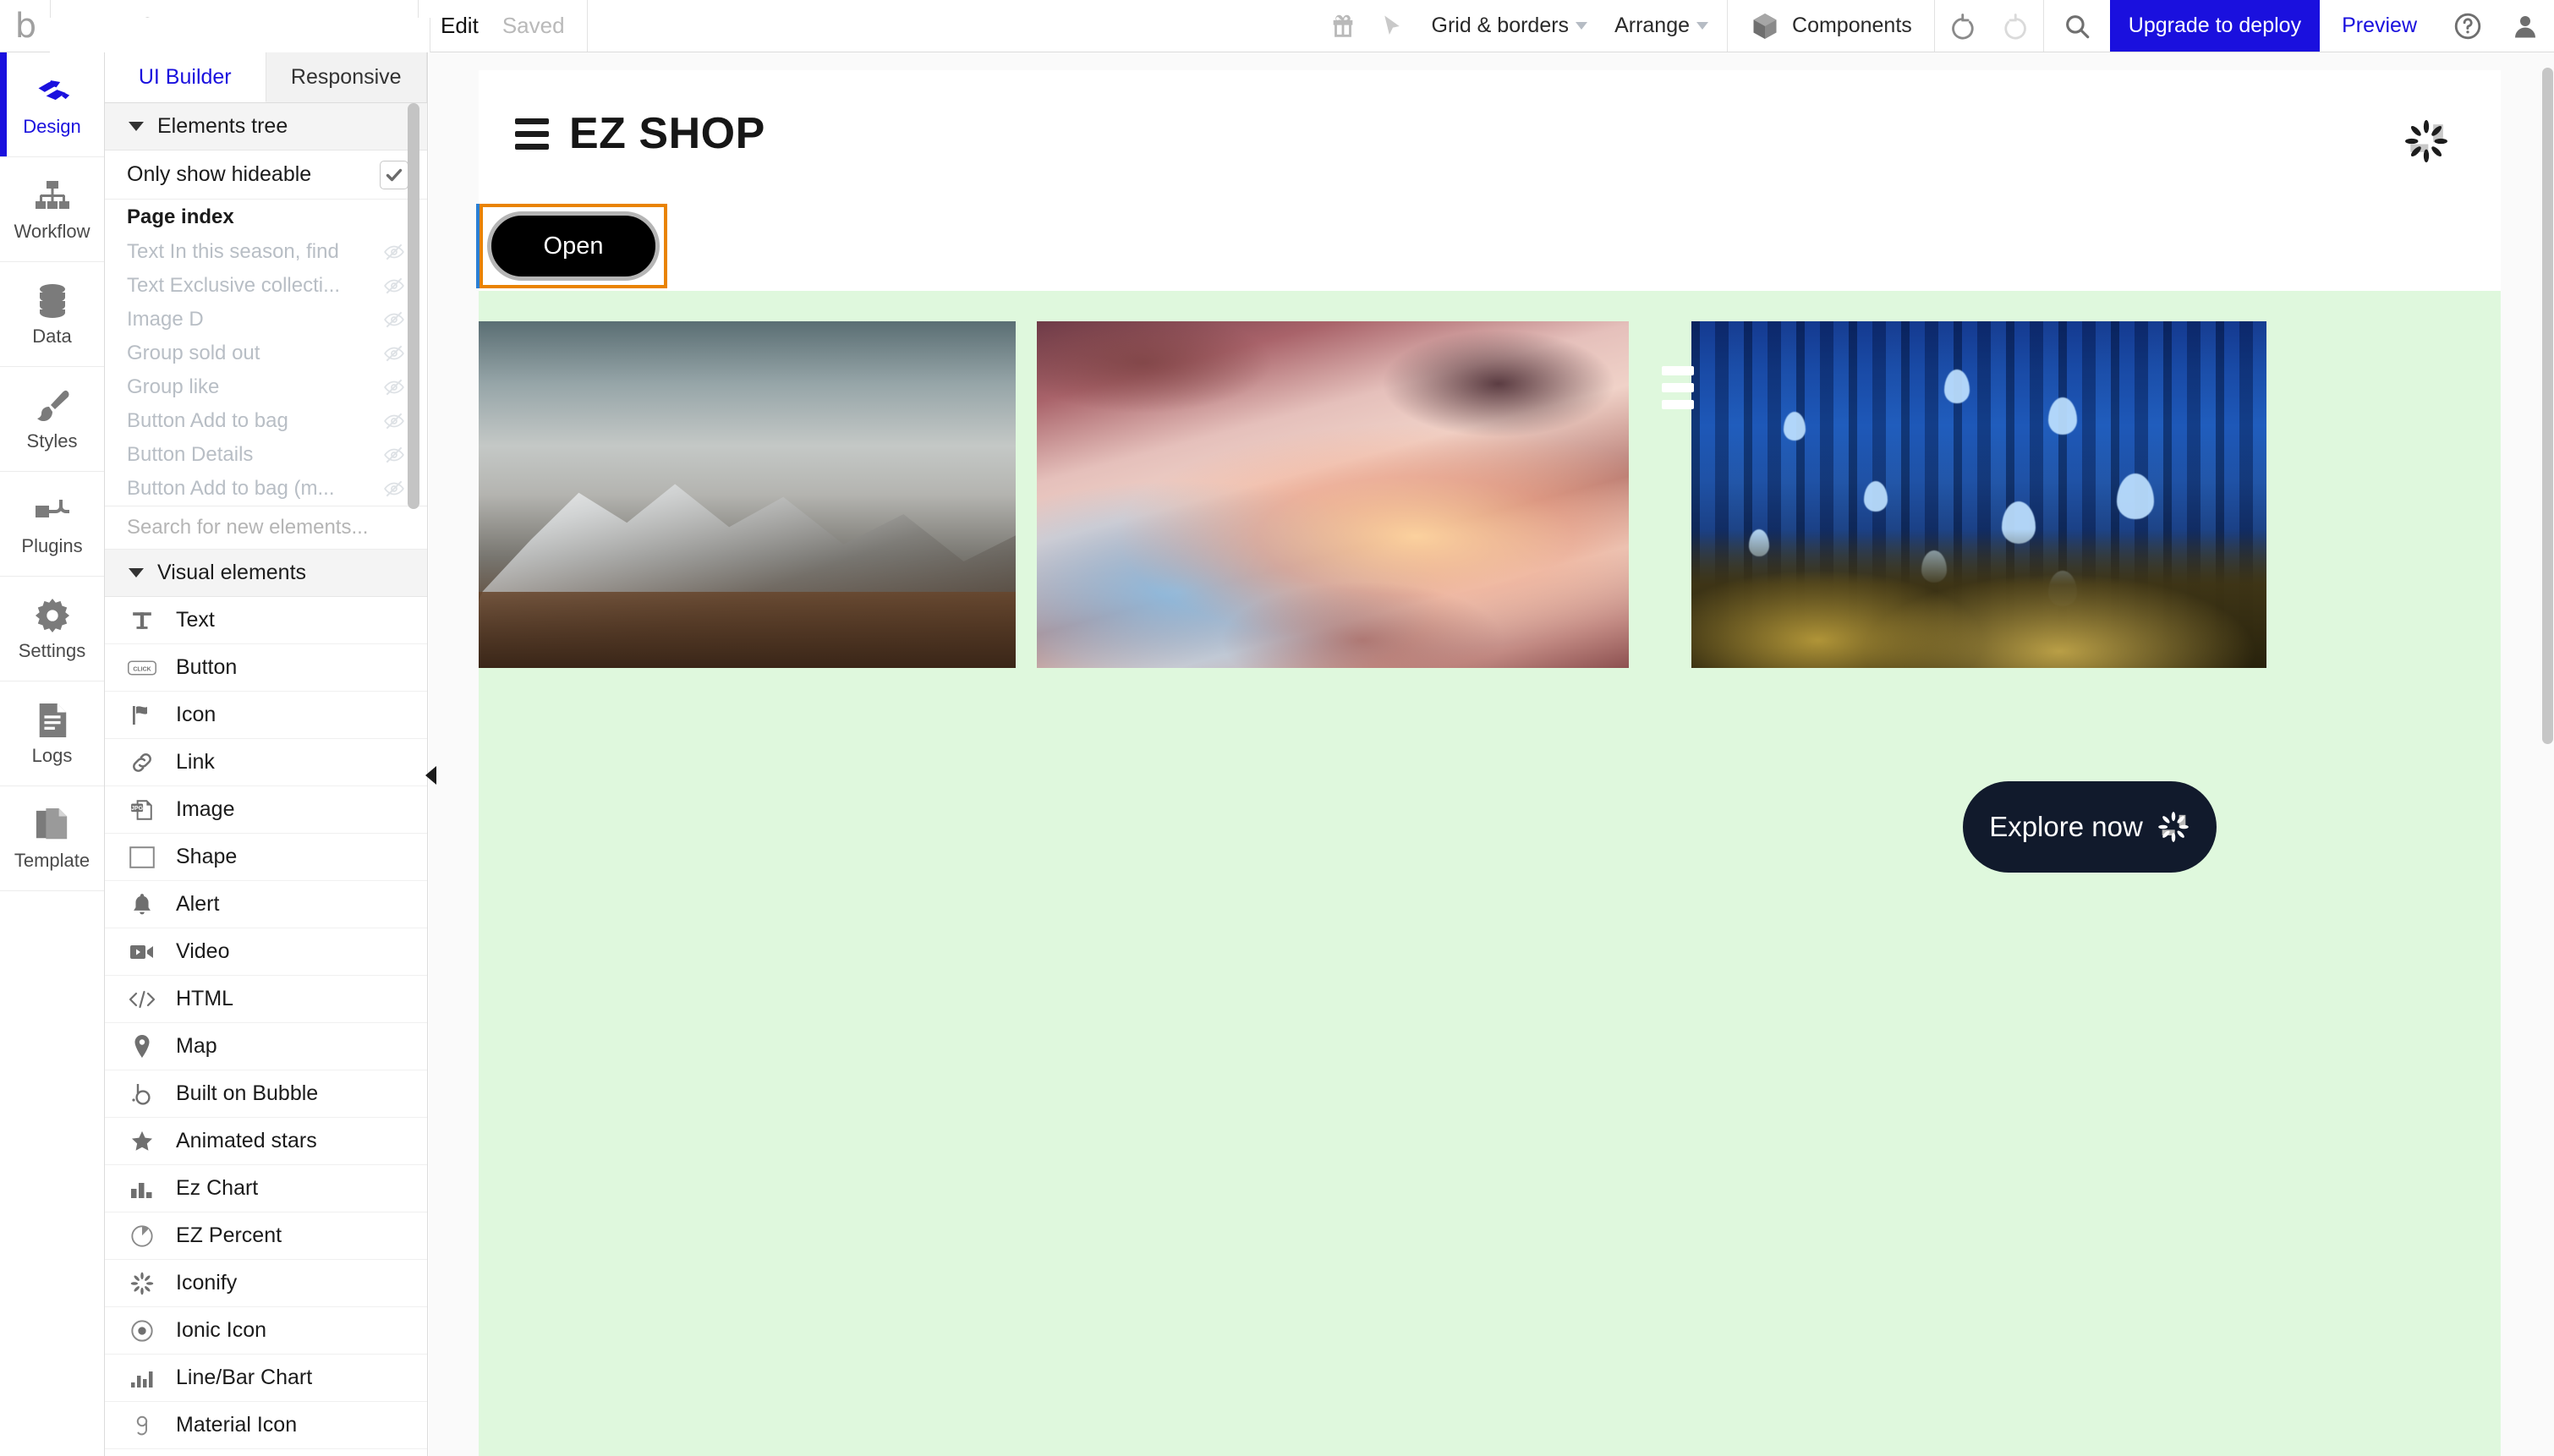  I want to click on visual-element-video: Video, so click(266, 952).